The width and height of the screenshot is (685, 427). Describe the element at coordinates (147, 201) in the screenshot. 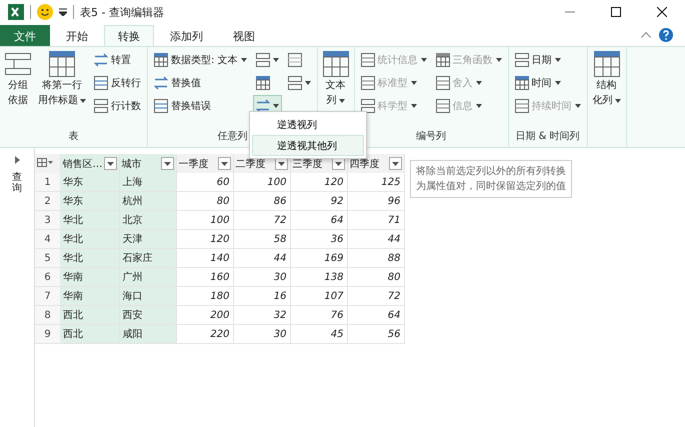

I see `table-cell: 杭州` at that location.